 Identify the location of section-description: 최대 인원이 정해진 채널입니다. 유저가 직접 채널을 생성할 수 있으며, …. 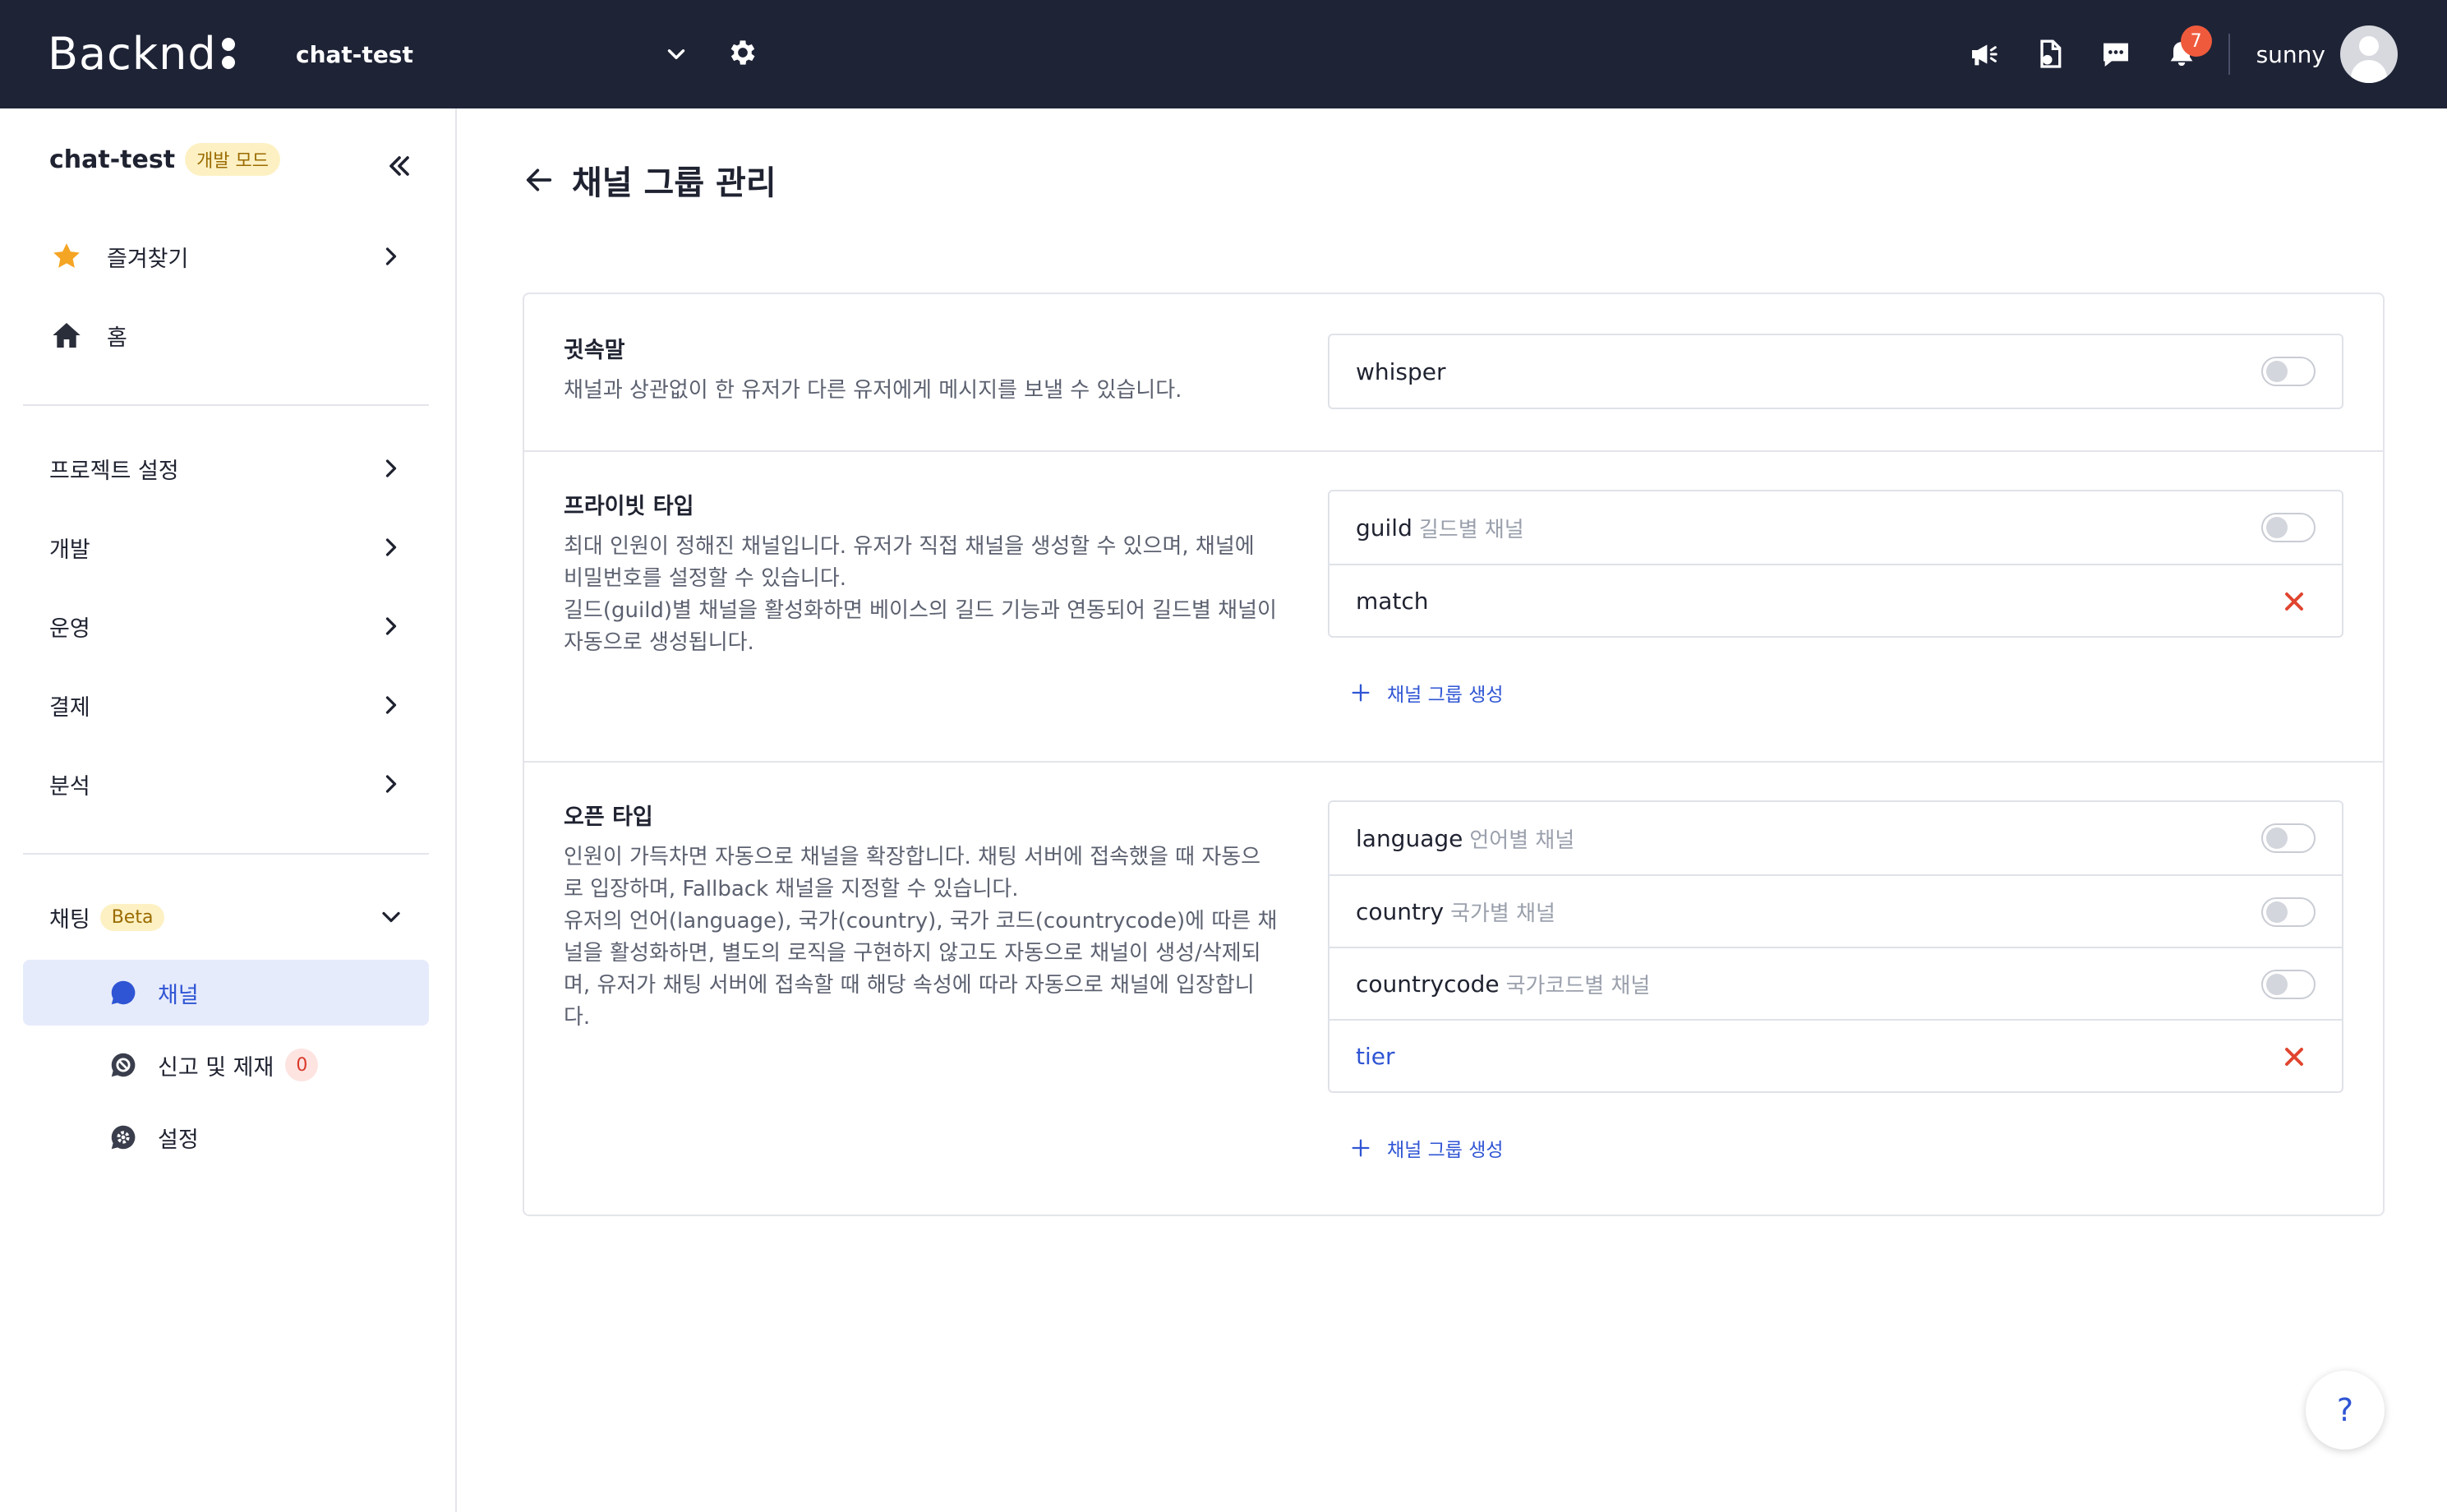
(921, 595).